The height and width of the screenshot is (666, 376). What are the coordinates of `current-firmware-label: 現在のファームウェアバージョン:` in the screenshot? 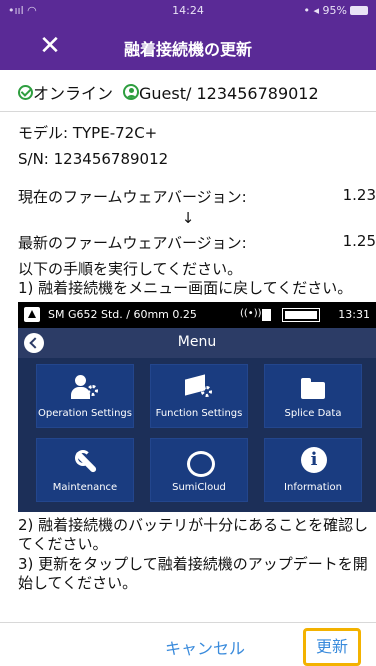 It's located at (132, 197).